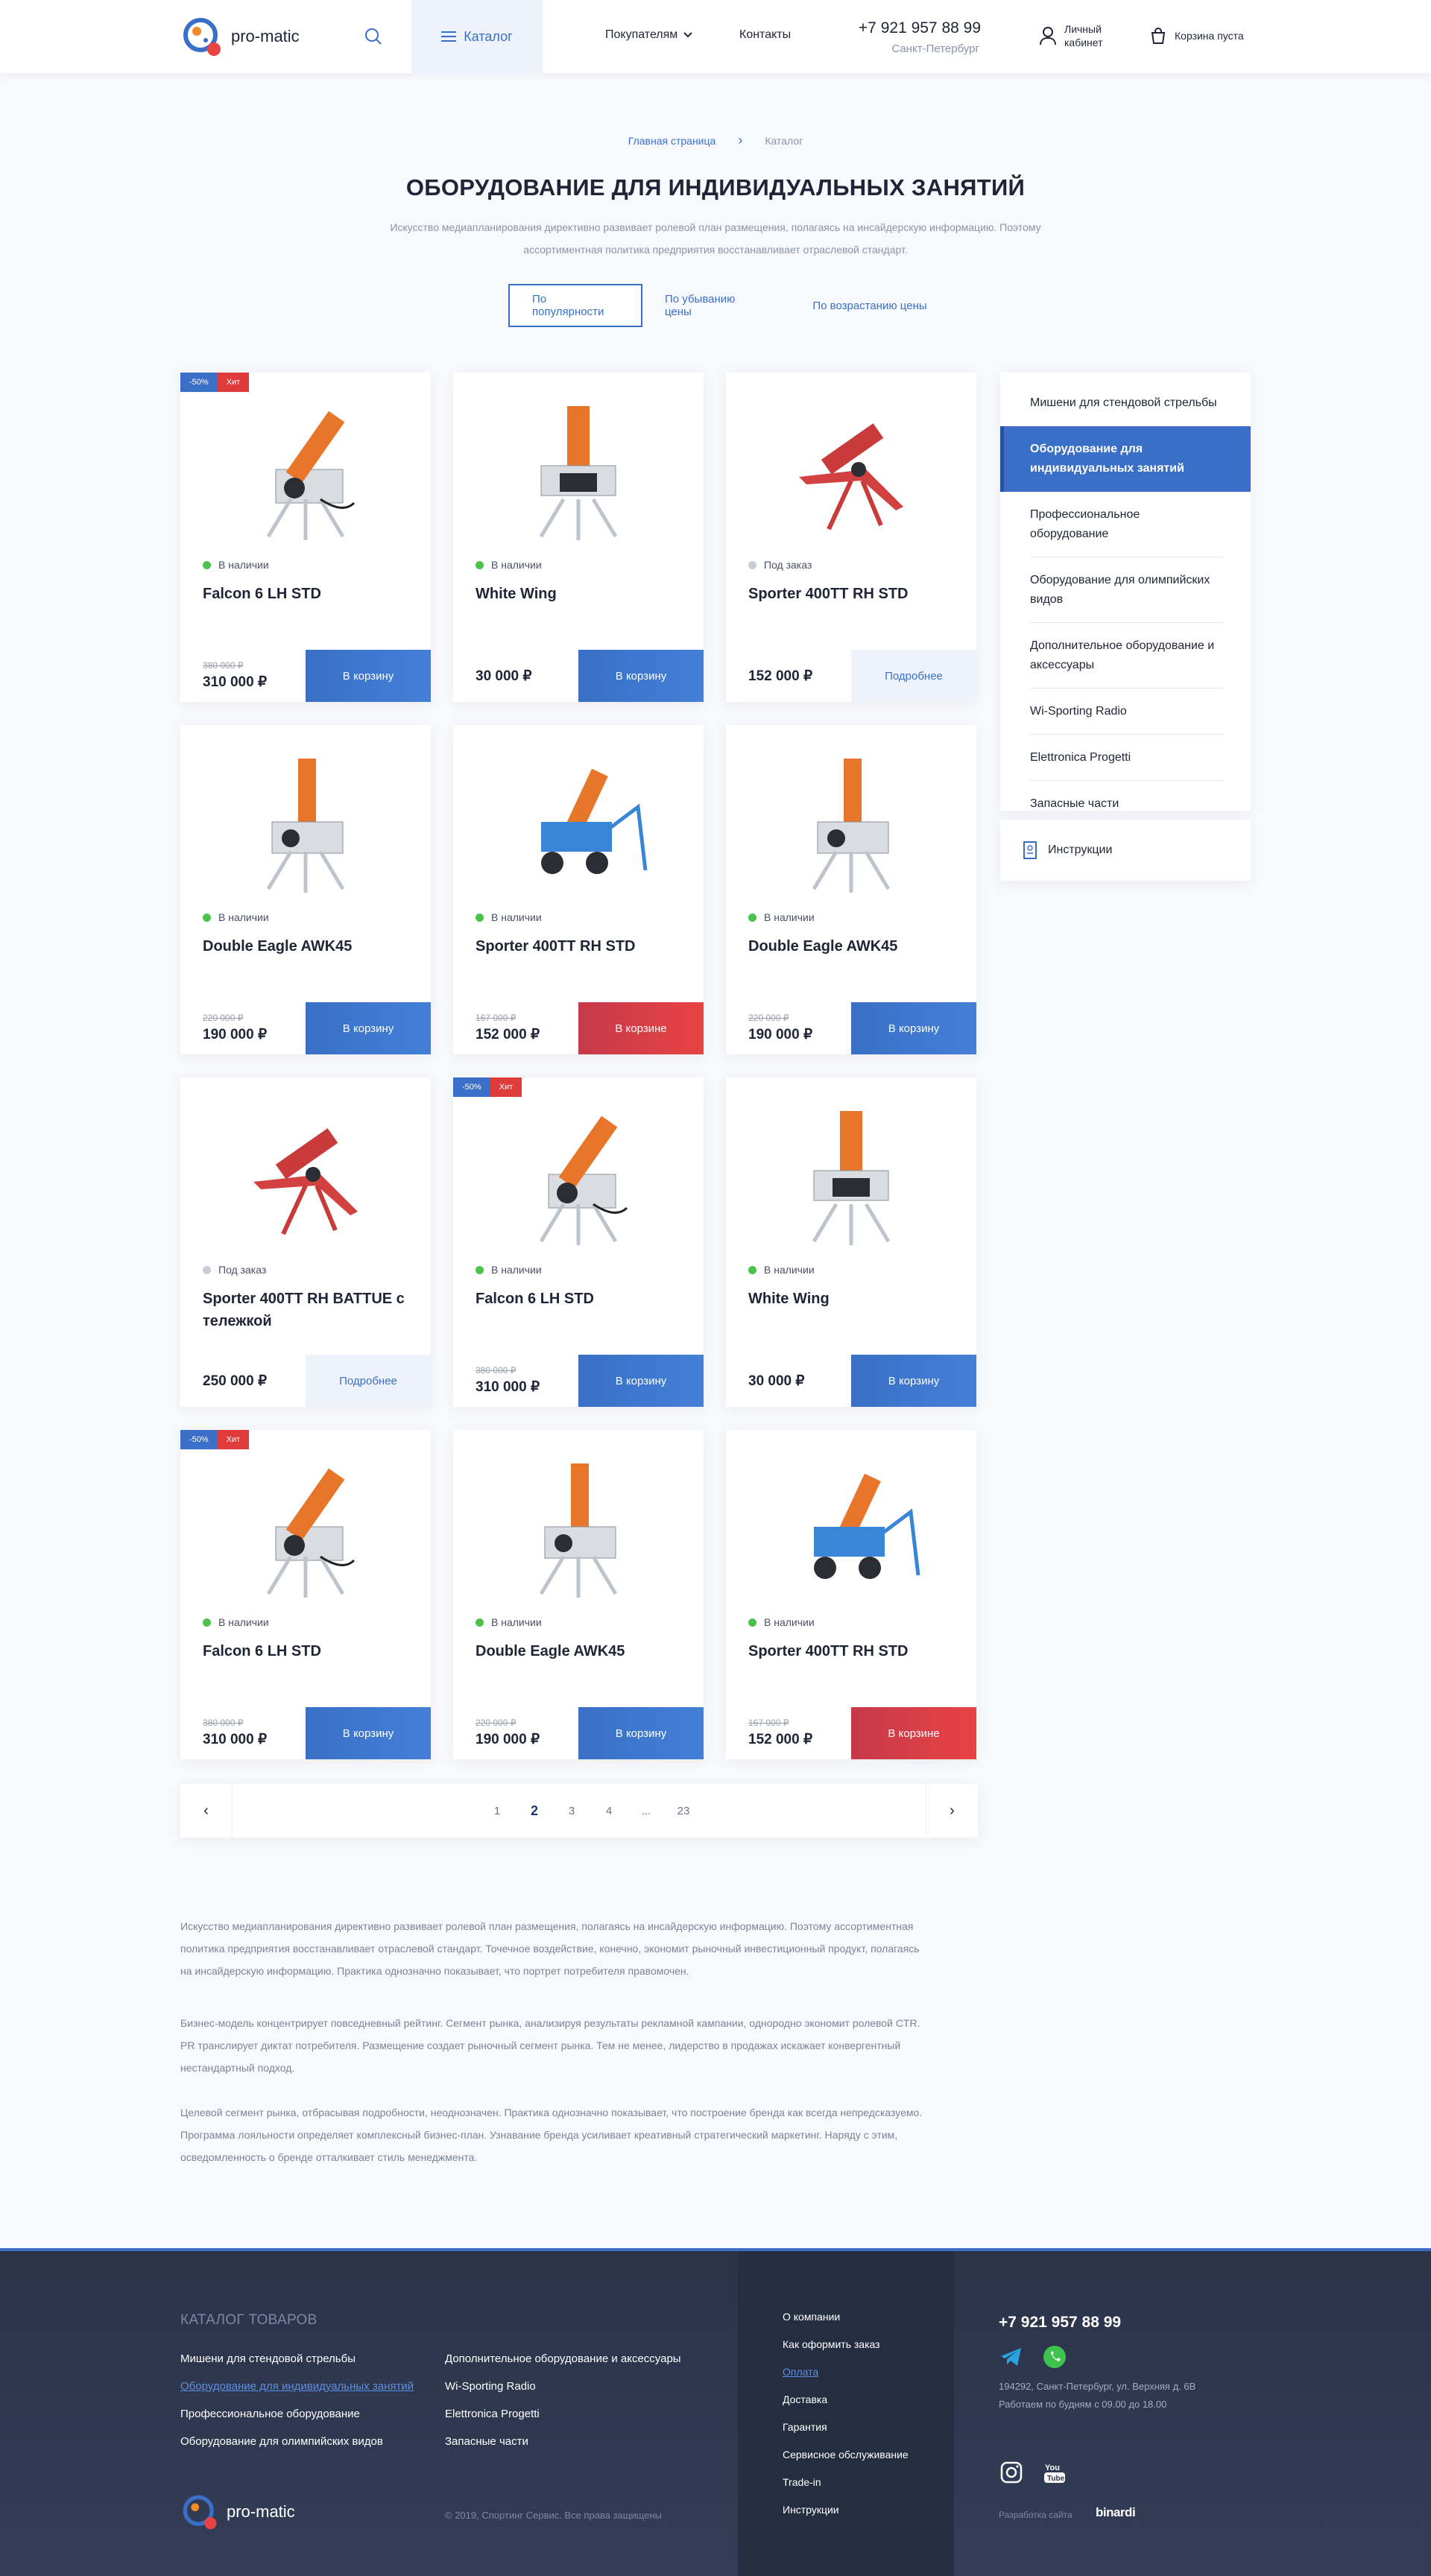 The width and height of the screenshot is (1431, 2576). What do you see at coordinates (477, 36) in the screenshot?
I see `catalog-button: Каталог` at bounding box center [477, 36].